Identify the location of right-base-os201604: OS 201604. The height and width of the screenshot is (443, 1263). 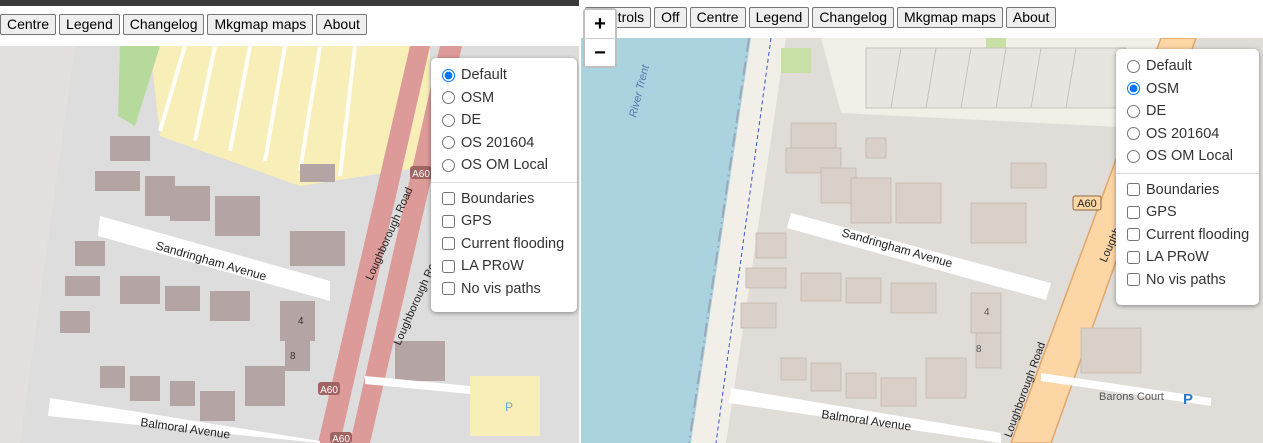
(1187, 134).